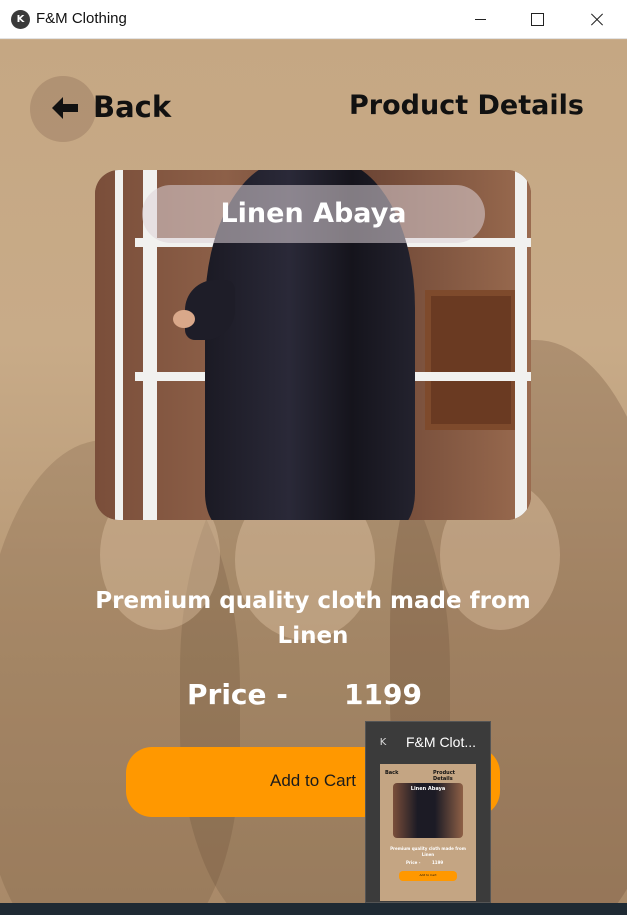 The height and width of the screenshot is (915, 627). I want to click on thumb-description: Premium quality cloth made from Linen, so click(428, 851).